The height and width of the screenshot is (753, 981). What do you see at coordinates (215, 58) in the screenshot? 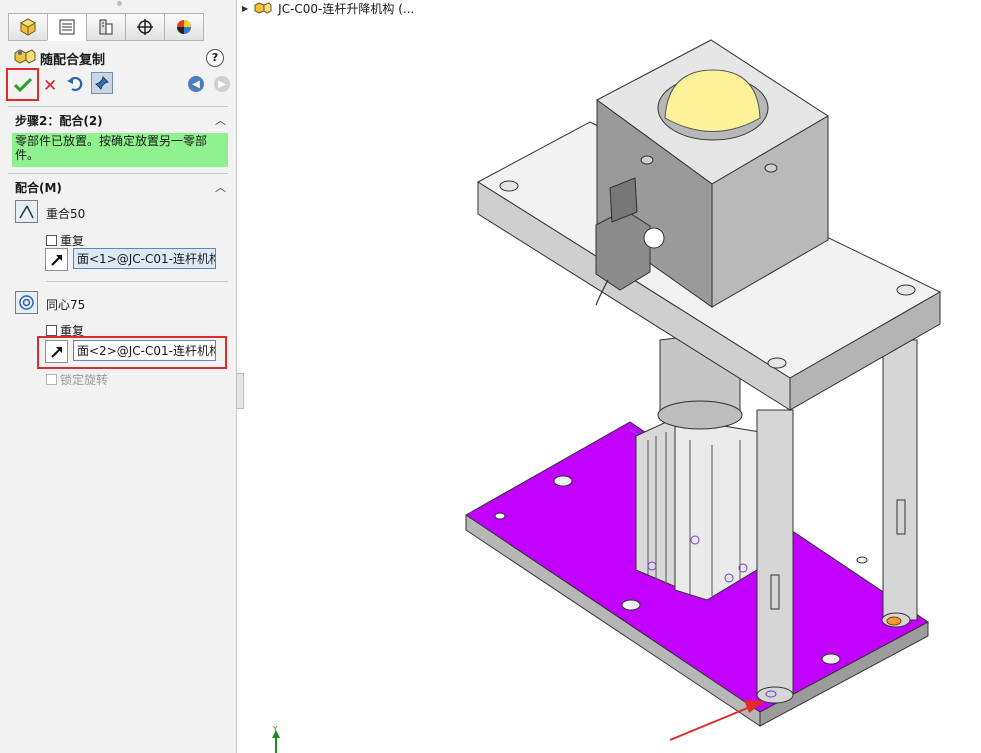
I see `help-button: ?` at bounding box center [215, 58].